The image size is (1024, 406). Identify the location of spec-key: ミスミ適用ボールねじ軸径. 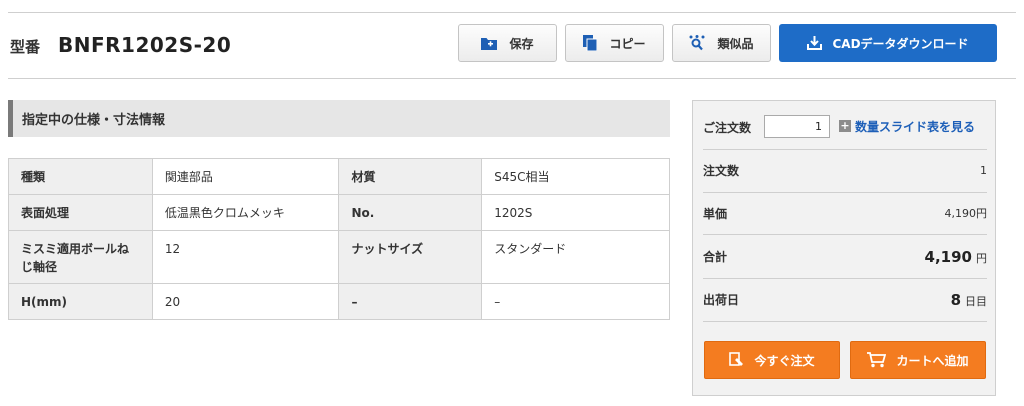
(80, 257).